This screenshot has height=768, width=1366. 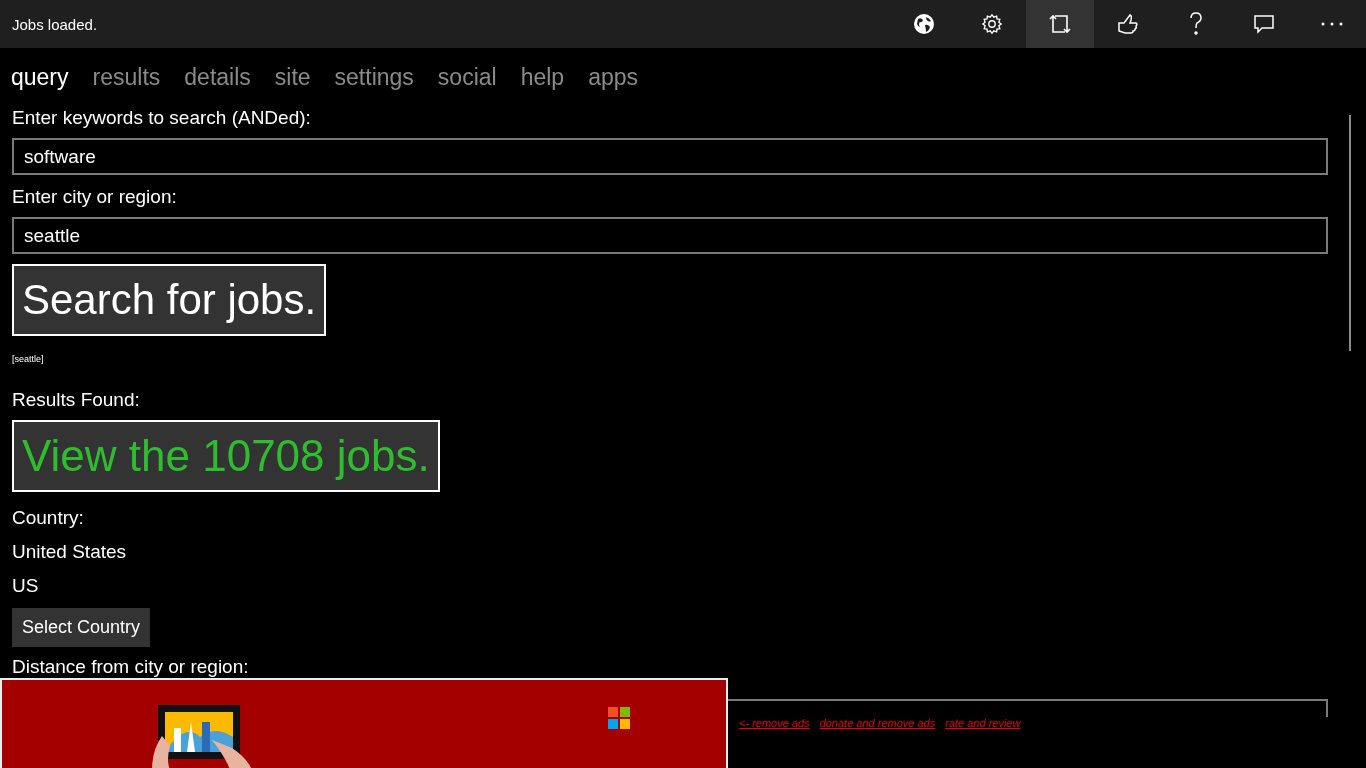 What do you see at coordinates (670, 235) in the screenshot?
I see `location-field: seattle` at bounding box center [670, 235].